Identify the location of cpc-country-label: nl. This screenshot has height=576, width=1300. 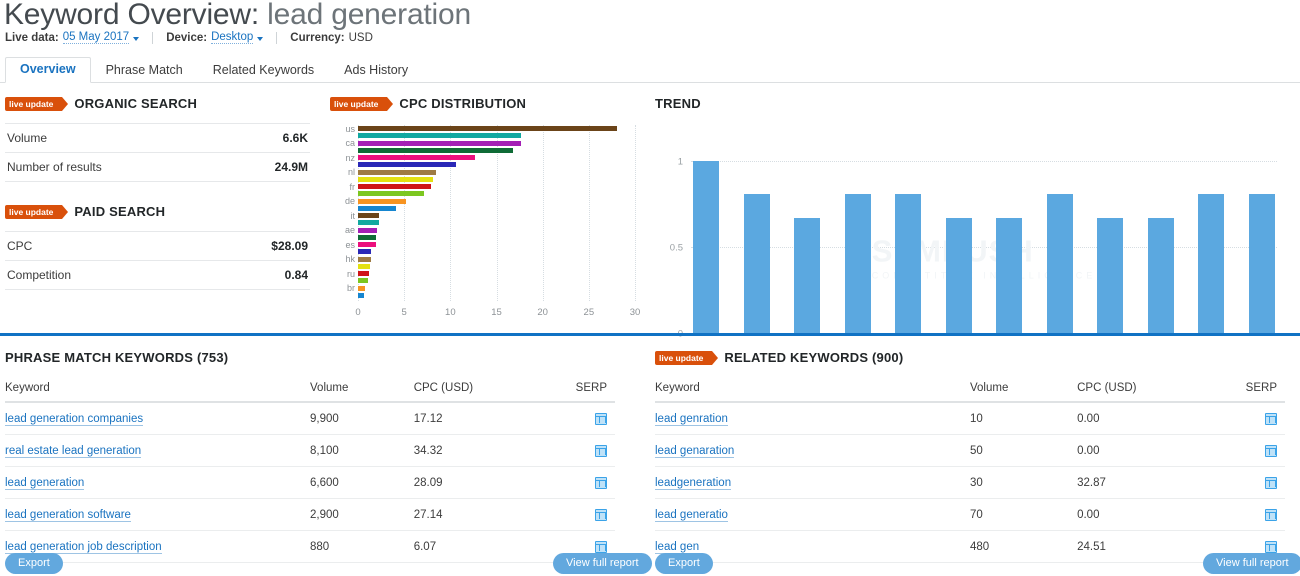
(351, 172).